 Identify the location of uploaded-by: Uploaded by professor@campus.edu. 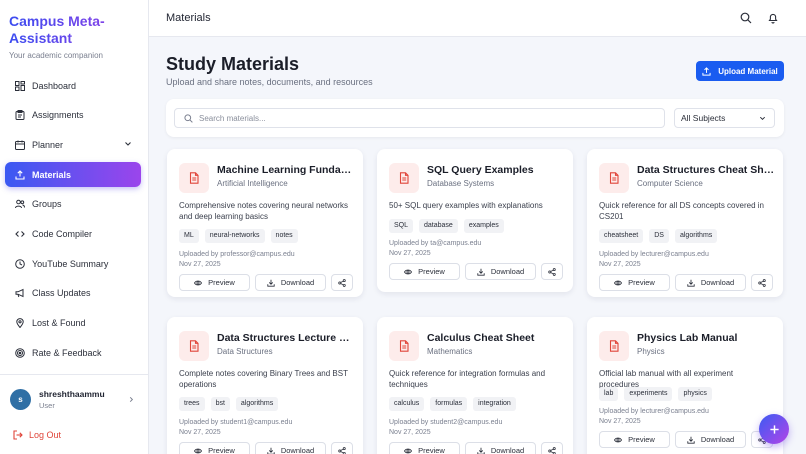
(237, 254).